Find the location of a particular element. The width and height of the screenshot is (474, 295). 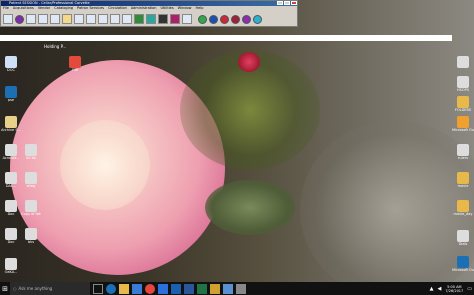

rose-petal-highlight is located at coordinates (105, 165).